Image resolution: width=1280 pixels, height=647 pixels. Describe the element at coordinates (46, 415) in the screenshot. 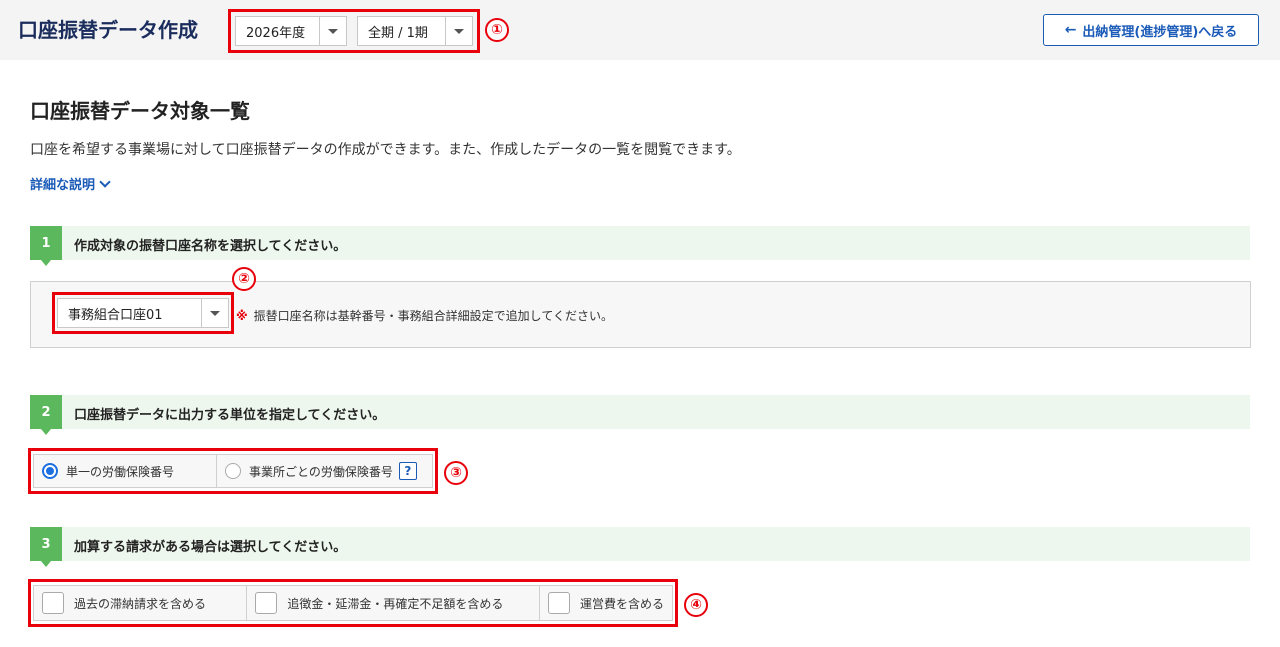

I see `step-number: 2` at that location.